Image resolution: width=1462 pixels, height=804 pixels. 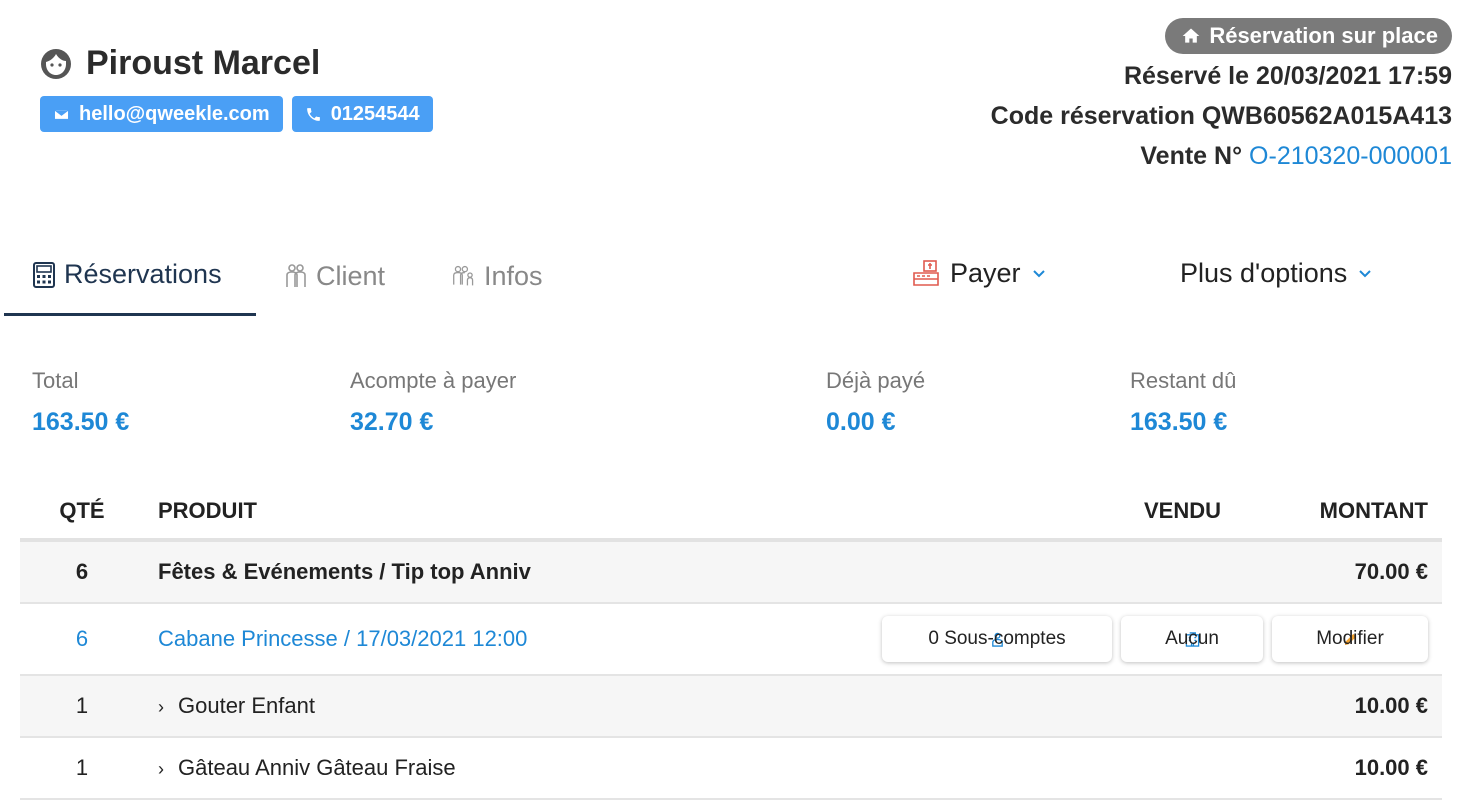 I want to click on sale-number-link: O-210320-000001, so click(x=1350, y=156).